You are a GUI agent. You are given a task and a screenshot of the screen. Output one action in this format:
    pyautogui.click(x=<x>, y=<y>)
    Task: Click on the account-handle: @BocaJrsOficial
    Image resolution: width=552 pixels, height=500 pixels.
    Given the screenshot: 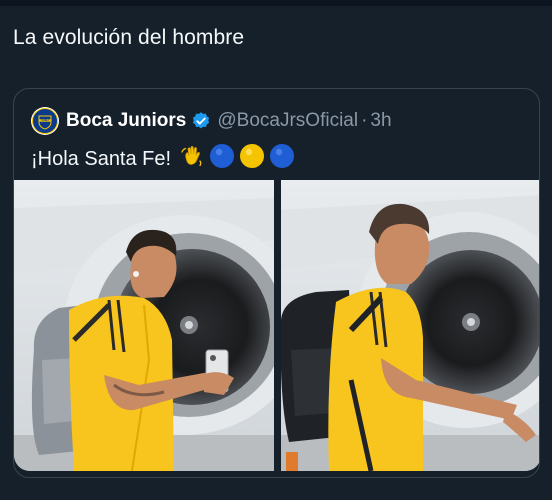 What is the action you would take?
    pyautogui.click(x=287, y=121)
    